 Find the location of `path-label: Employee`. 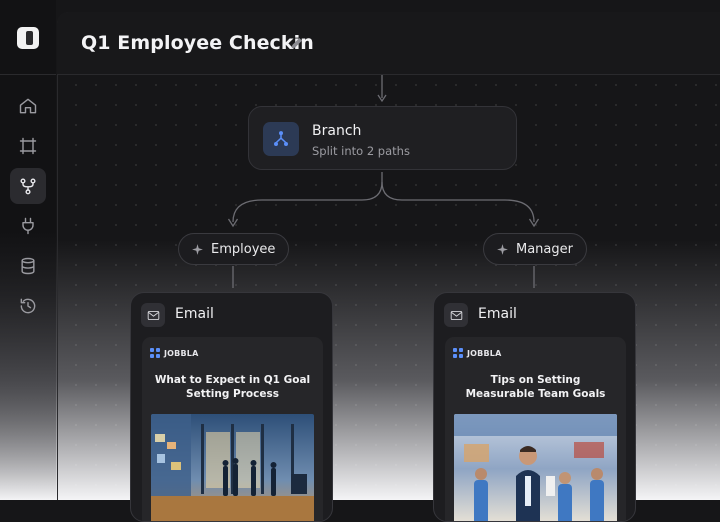

path-label: Employee is located at coordinates (243, 249).